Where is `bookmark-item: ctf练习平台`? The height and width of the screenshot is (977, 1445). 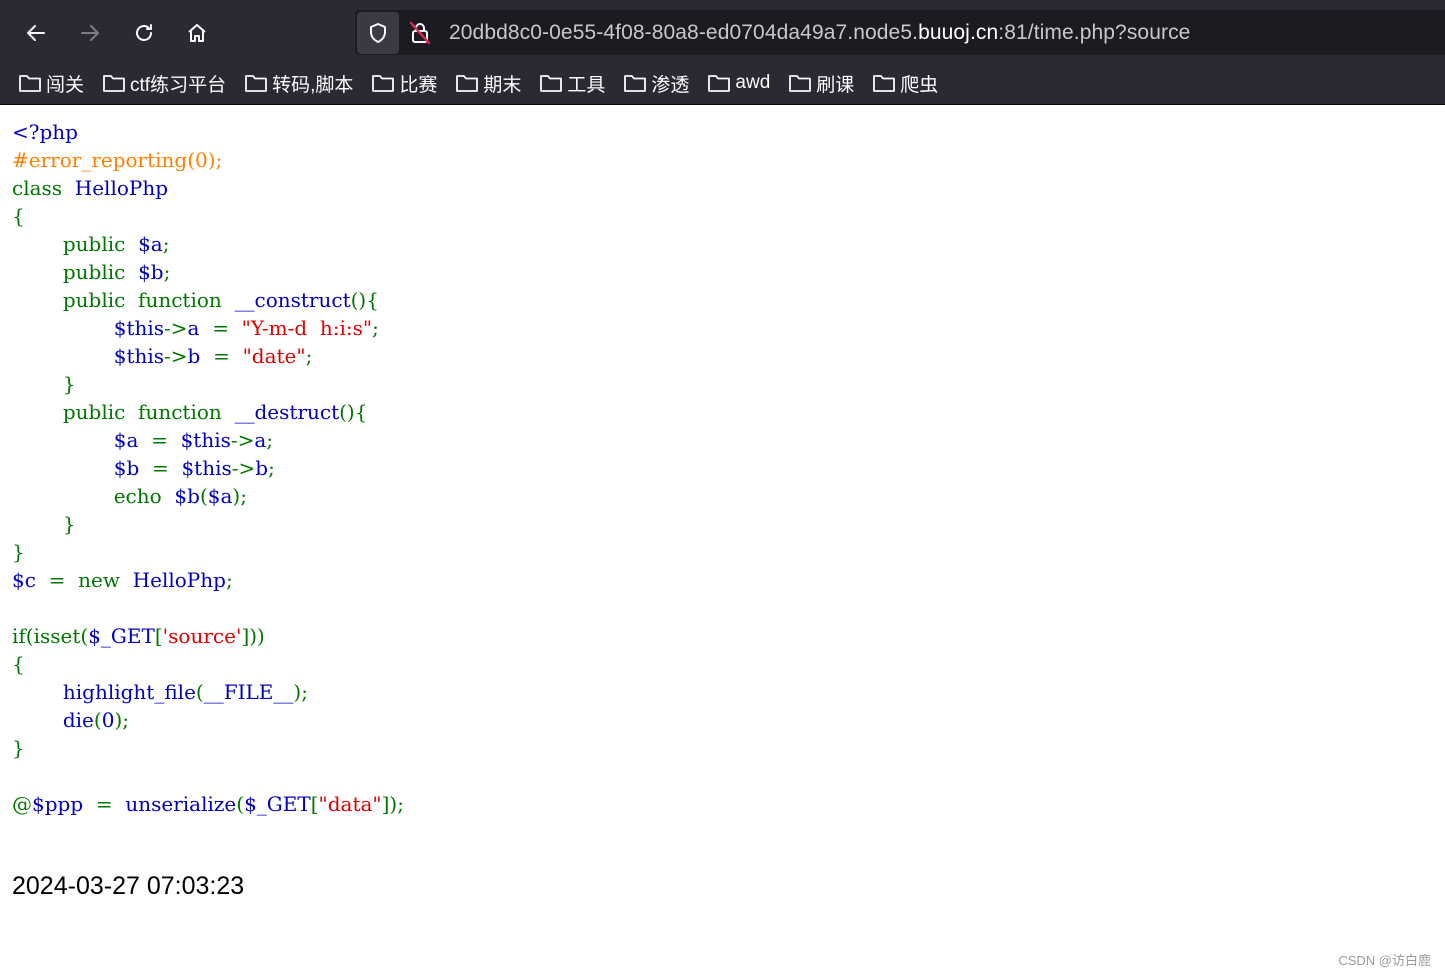 bookmark-item: ctf练习平台 is located at coordinates (164, 83).